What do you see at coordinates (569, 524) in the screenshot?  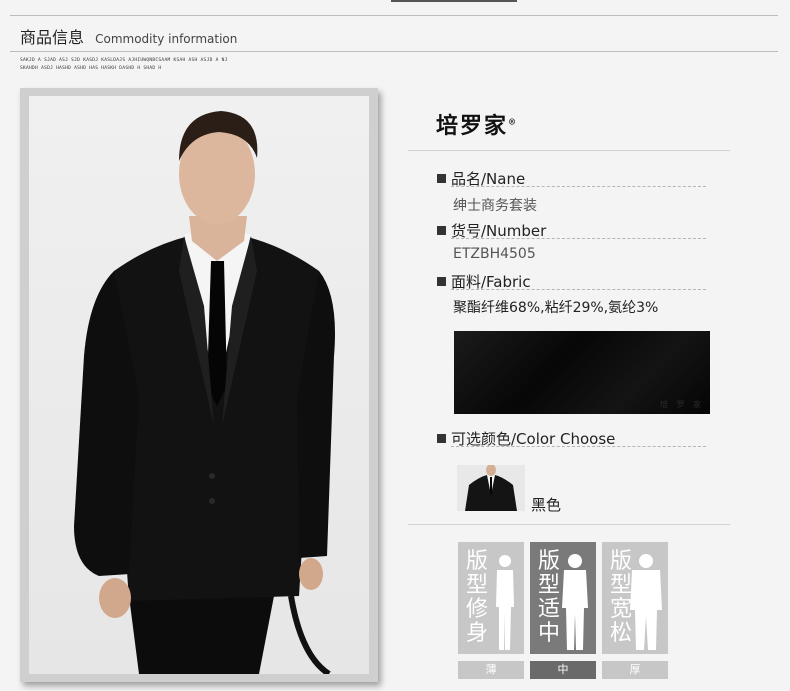 I see `color-section-divider` at bounding box center [569, 524].